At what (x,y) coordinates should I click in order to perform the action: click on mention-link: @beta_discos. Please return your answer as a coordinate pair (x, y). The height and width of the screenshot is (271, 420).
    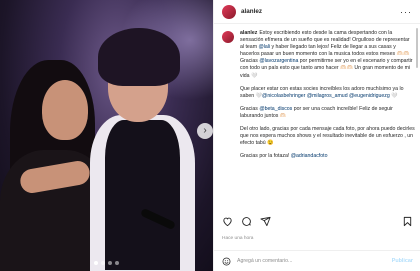
    Looking at the image, I should click on (275, 109).